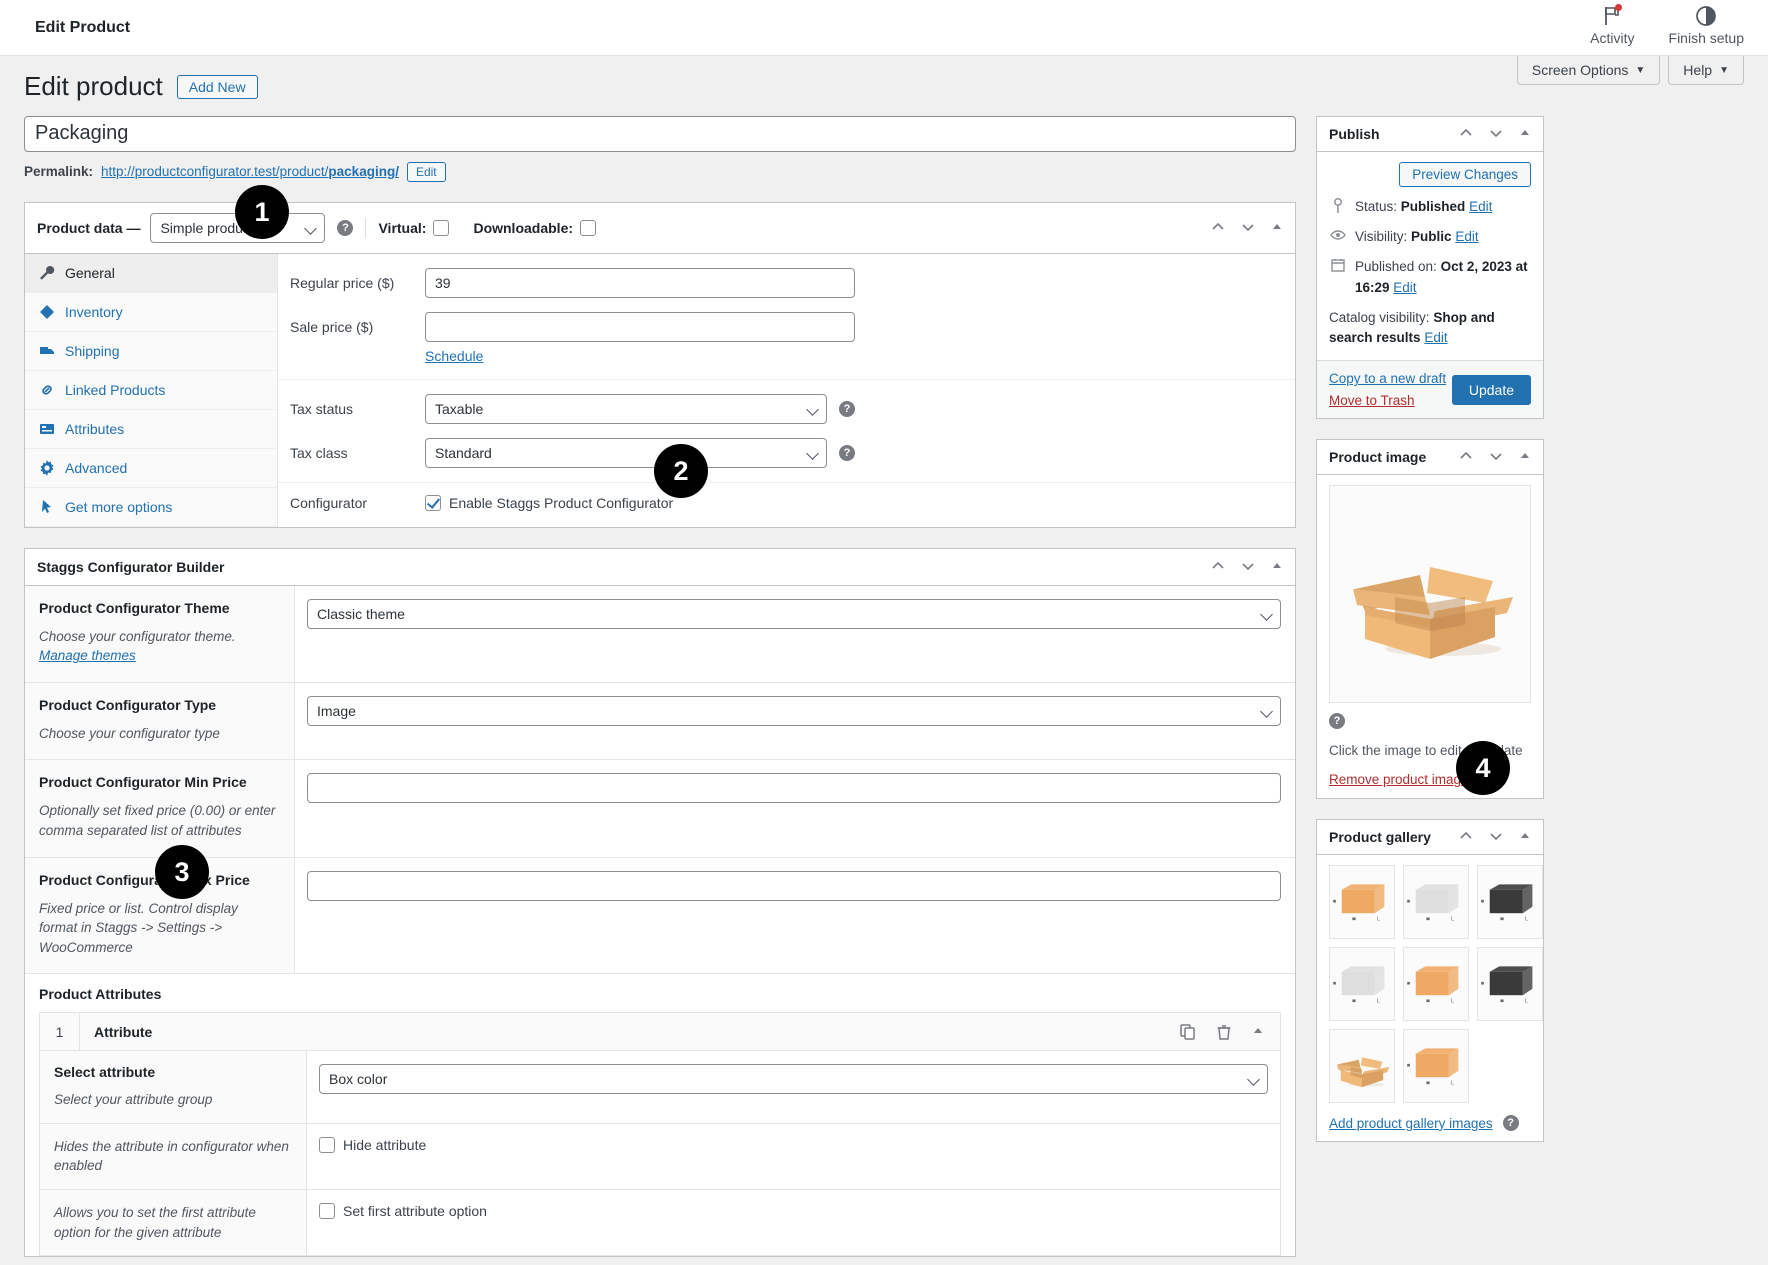 Image resolution: width=1768 pixels, height=1265 pixels. I want to click on sidebar-item-shipping: Shipping, so click(151, 351).